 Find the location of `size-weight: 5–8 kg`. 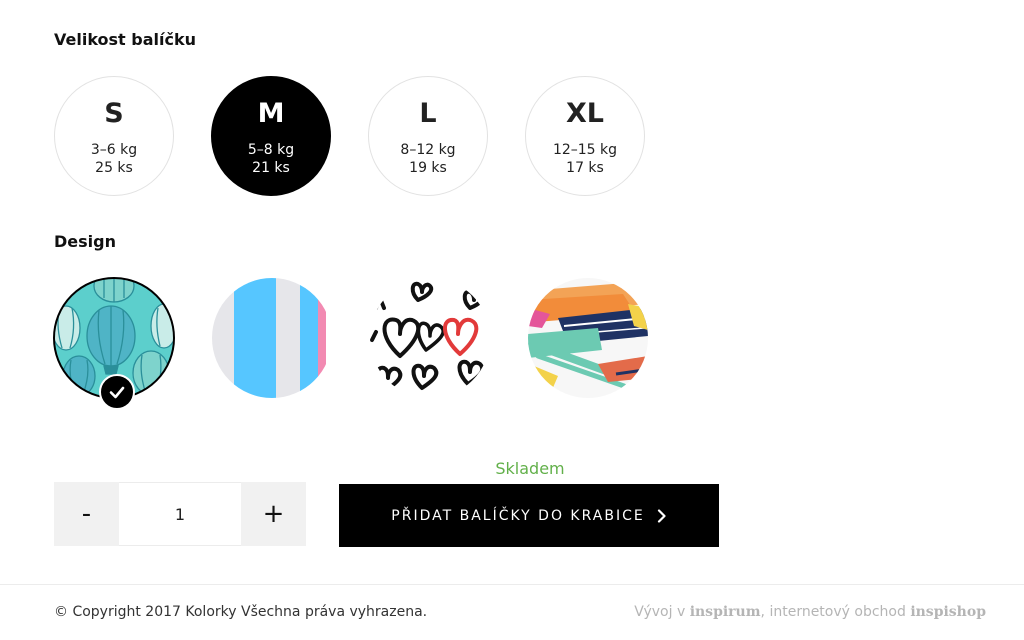

size-weight: 5–8 kg is located at coordinates (271, 150).